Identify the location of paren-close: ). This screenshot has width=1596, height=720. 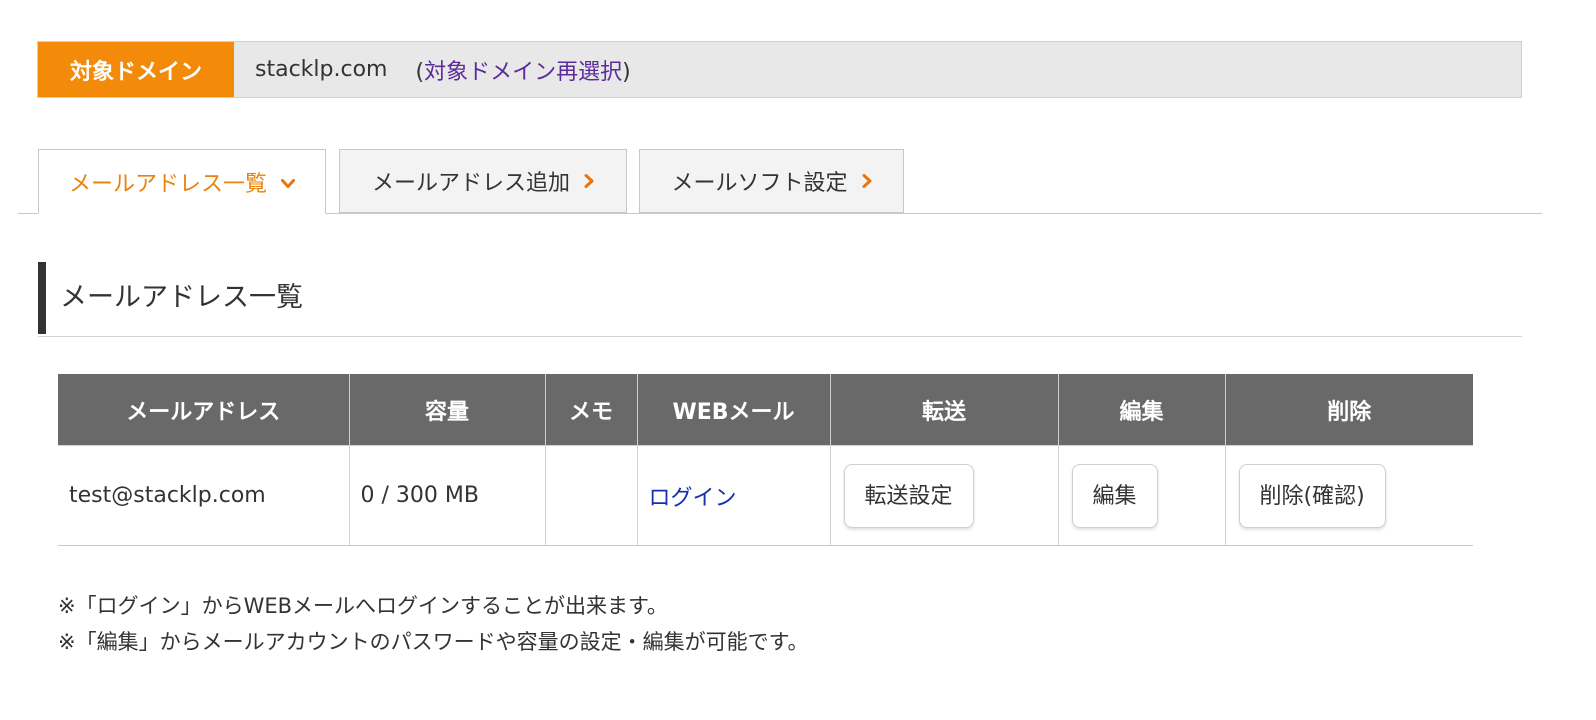
(626, 72).